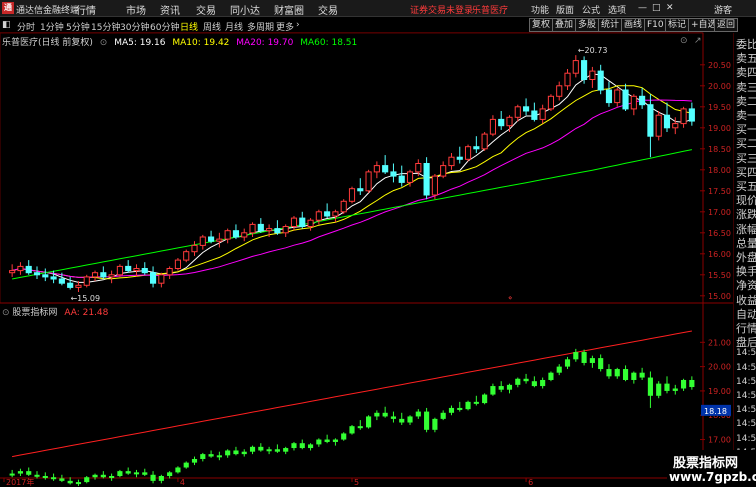 The image size is (756, 487). Describe the element at coordinates (182, 482) in the screenshot. I see `time-tick-label: 4` at that location.